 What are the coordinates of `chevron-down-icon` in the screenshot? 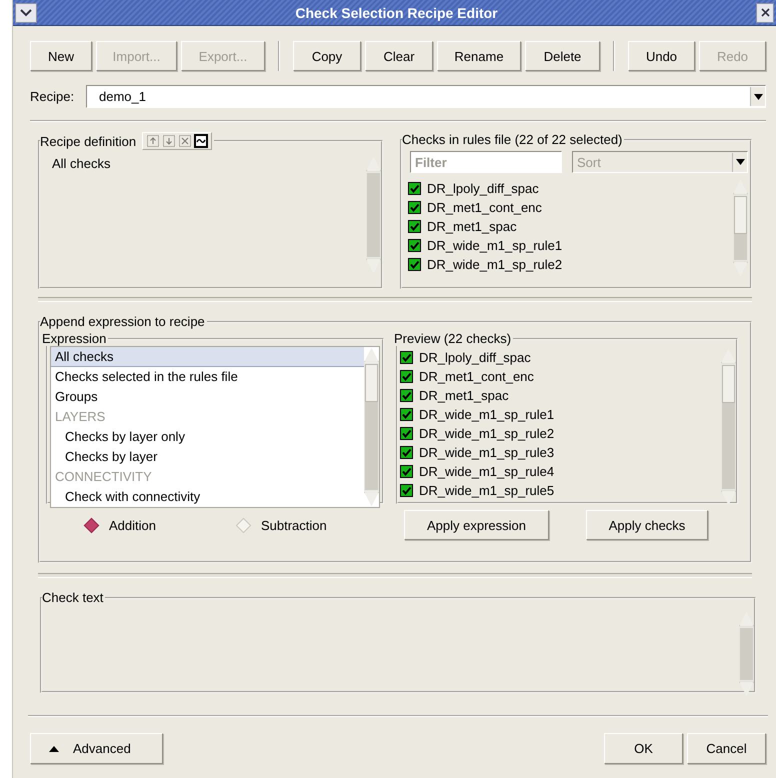 It's located at (26, 12).